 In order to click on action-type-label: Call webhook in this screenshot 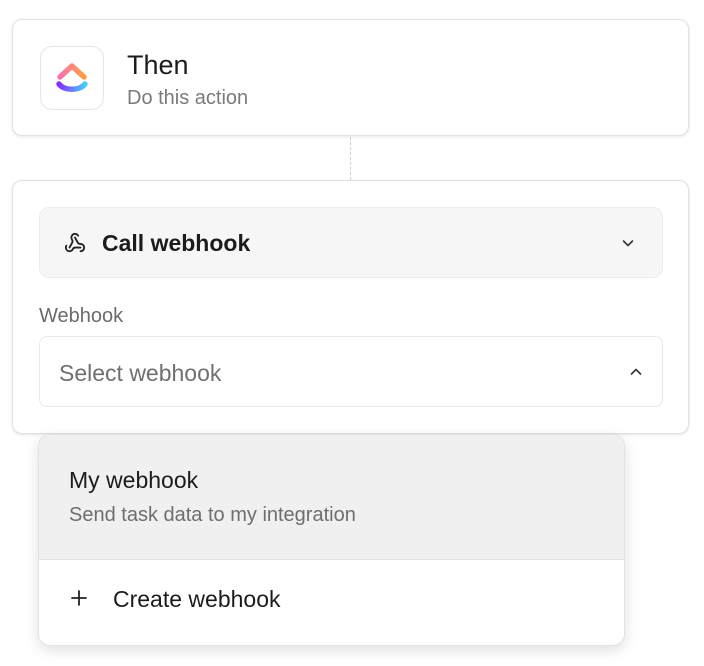, I will do `click(176, 243)`.